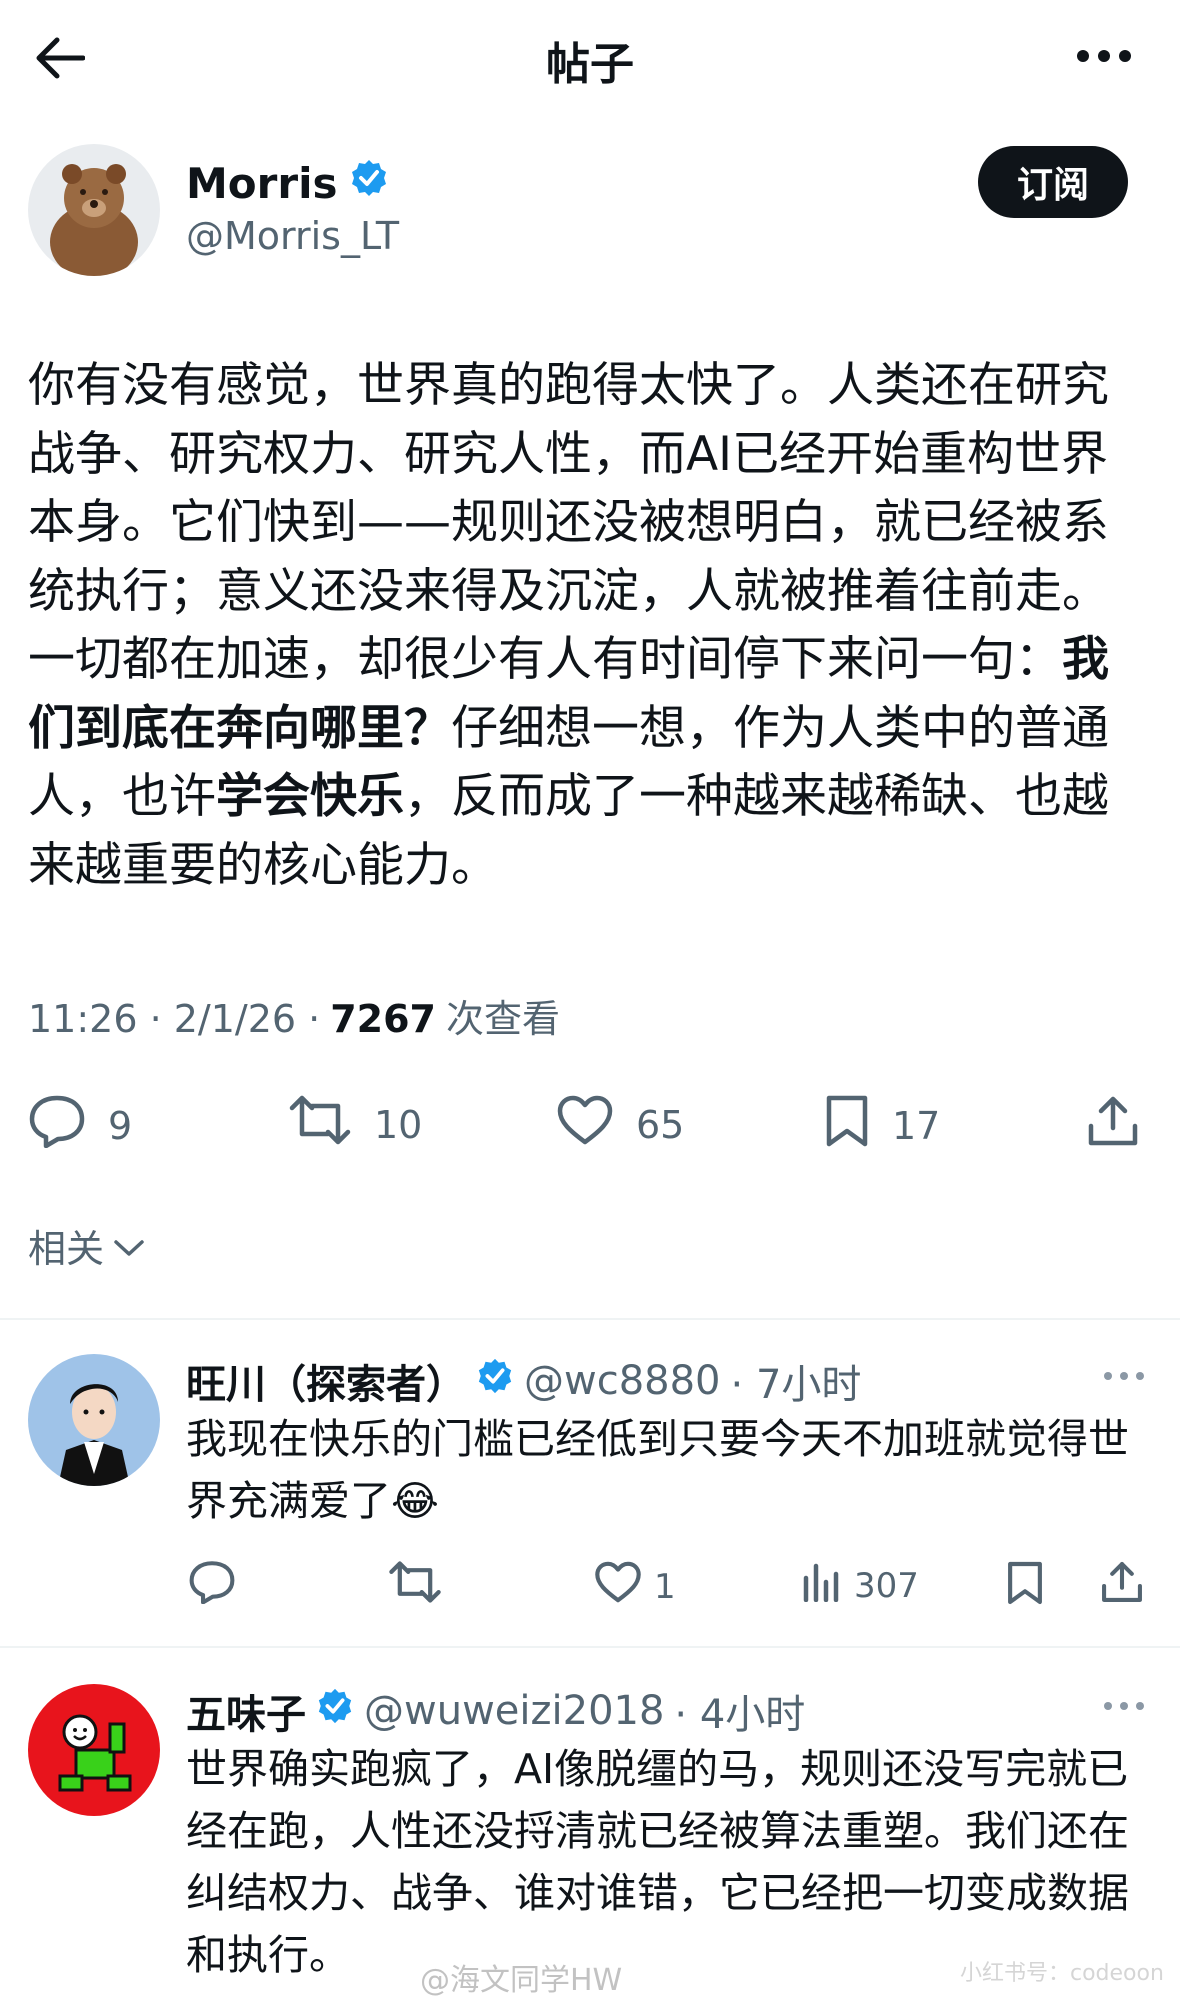 This screenshot has height=2006, width=1180. I want to click on like-count: 65, so click(660, 1124).